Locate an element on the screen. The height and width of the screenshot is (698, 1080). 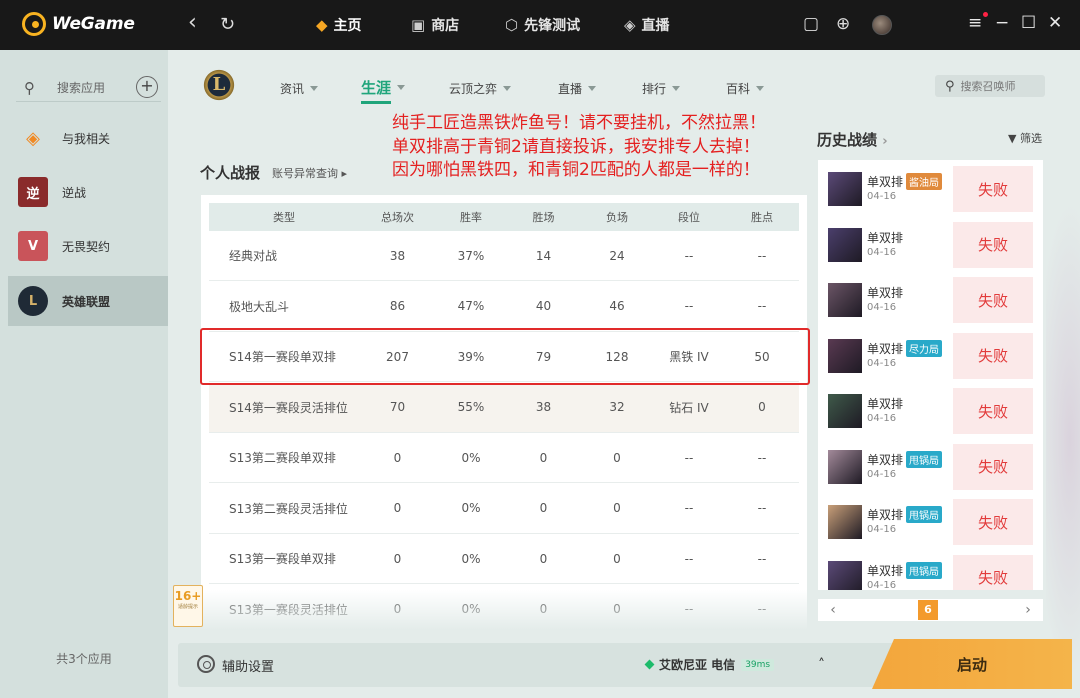
subnav-career: 生涯 is located at coordinates (383, 87).